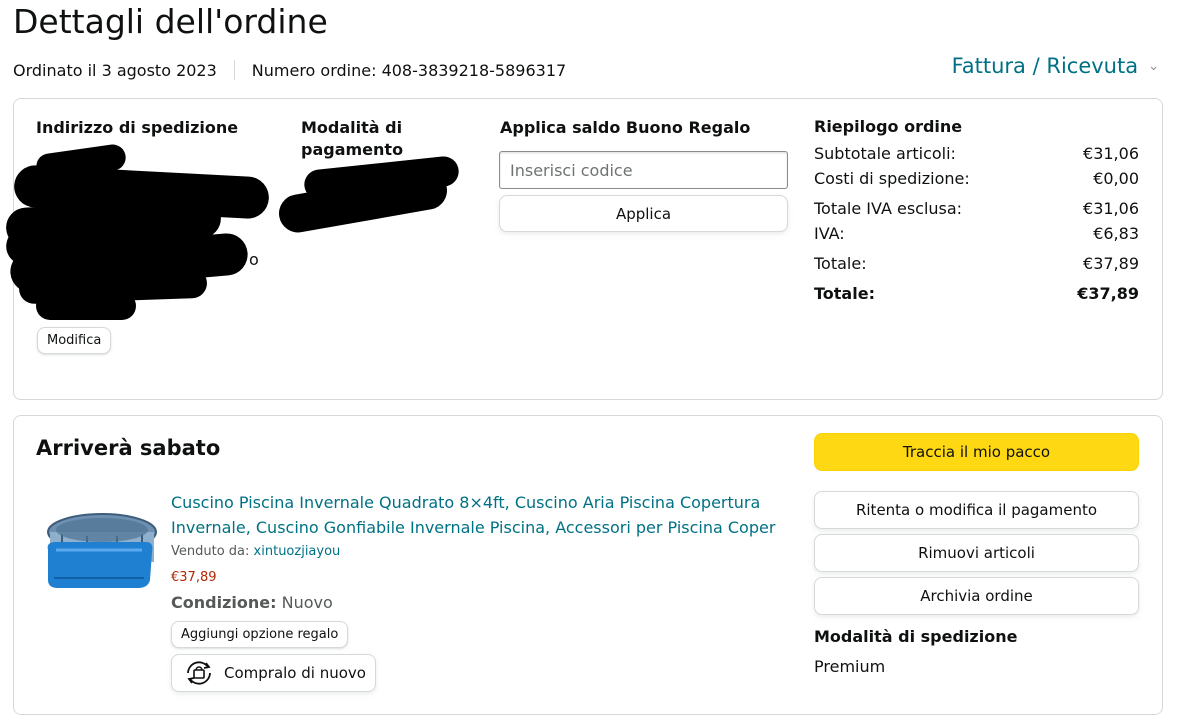 This screenshot has width=1187, height=717. I want to click on sold-by: Venduto da: xintuozjiayou, so click(255, 551).